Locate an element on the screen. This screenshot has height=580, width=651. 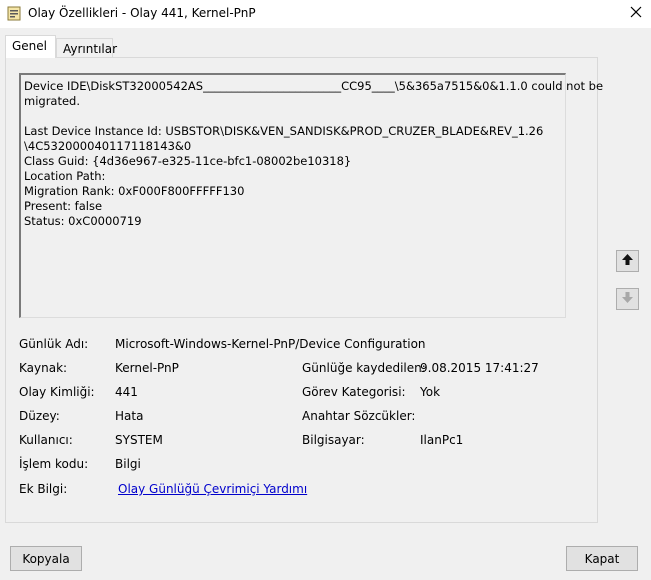
log-name-label: Günlük Adı: is located at coordinates (54, 344).